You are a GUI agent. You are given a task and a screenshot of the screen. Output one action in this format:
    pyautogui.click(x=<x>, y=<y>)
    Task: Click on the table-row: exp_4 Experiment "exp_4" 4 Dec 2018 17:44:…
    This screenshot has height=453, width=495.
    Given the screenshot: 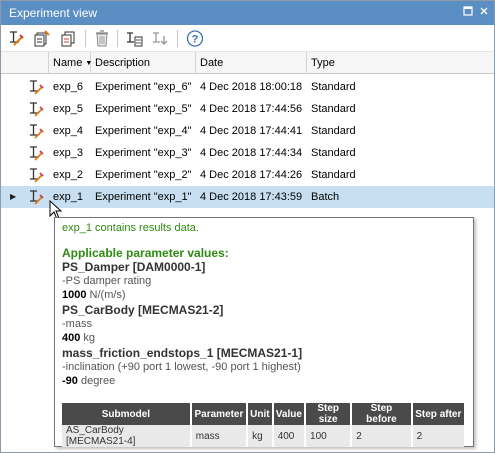 What is the action you would take?
    pyautogui.click(x=247, y=131)
    